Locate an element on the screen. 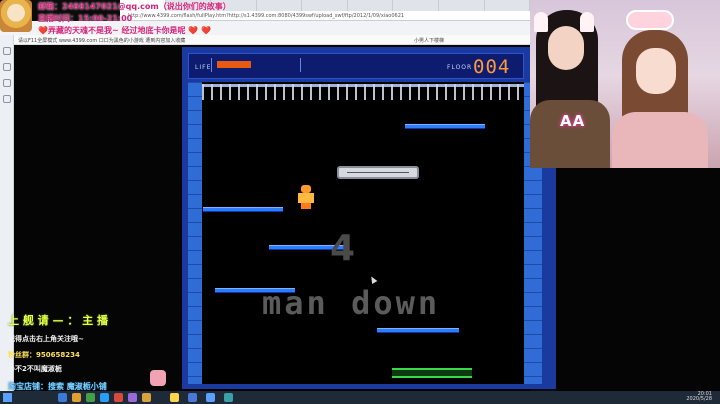 The image size is (720, 404). streamer-right-face is located at coordinates (656, 71).